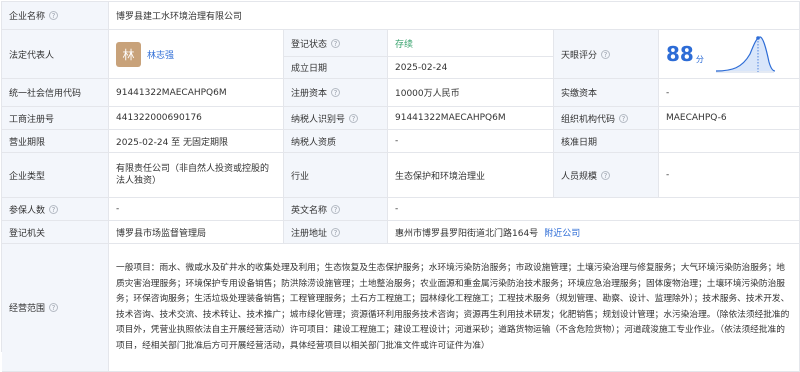 The height and width of the screenshot is (372, 800). What do you see at coordinates (55, 141) in the screenshot?
I see `biz-term-label: 营业期限` at bounding box center [55, 141].